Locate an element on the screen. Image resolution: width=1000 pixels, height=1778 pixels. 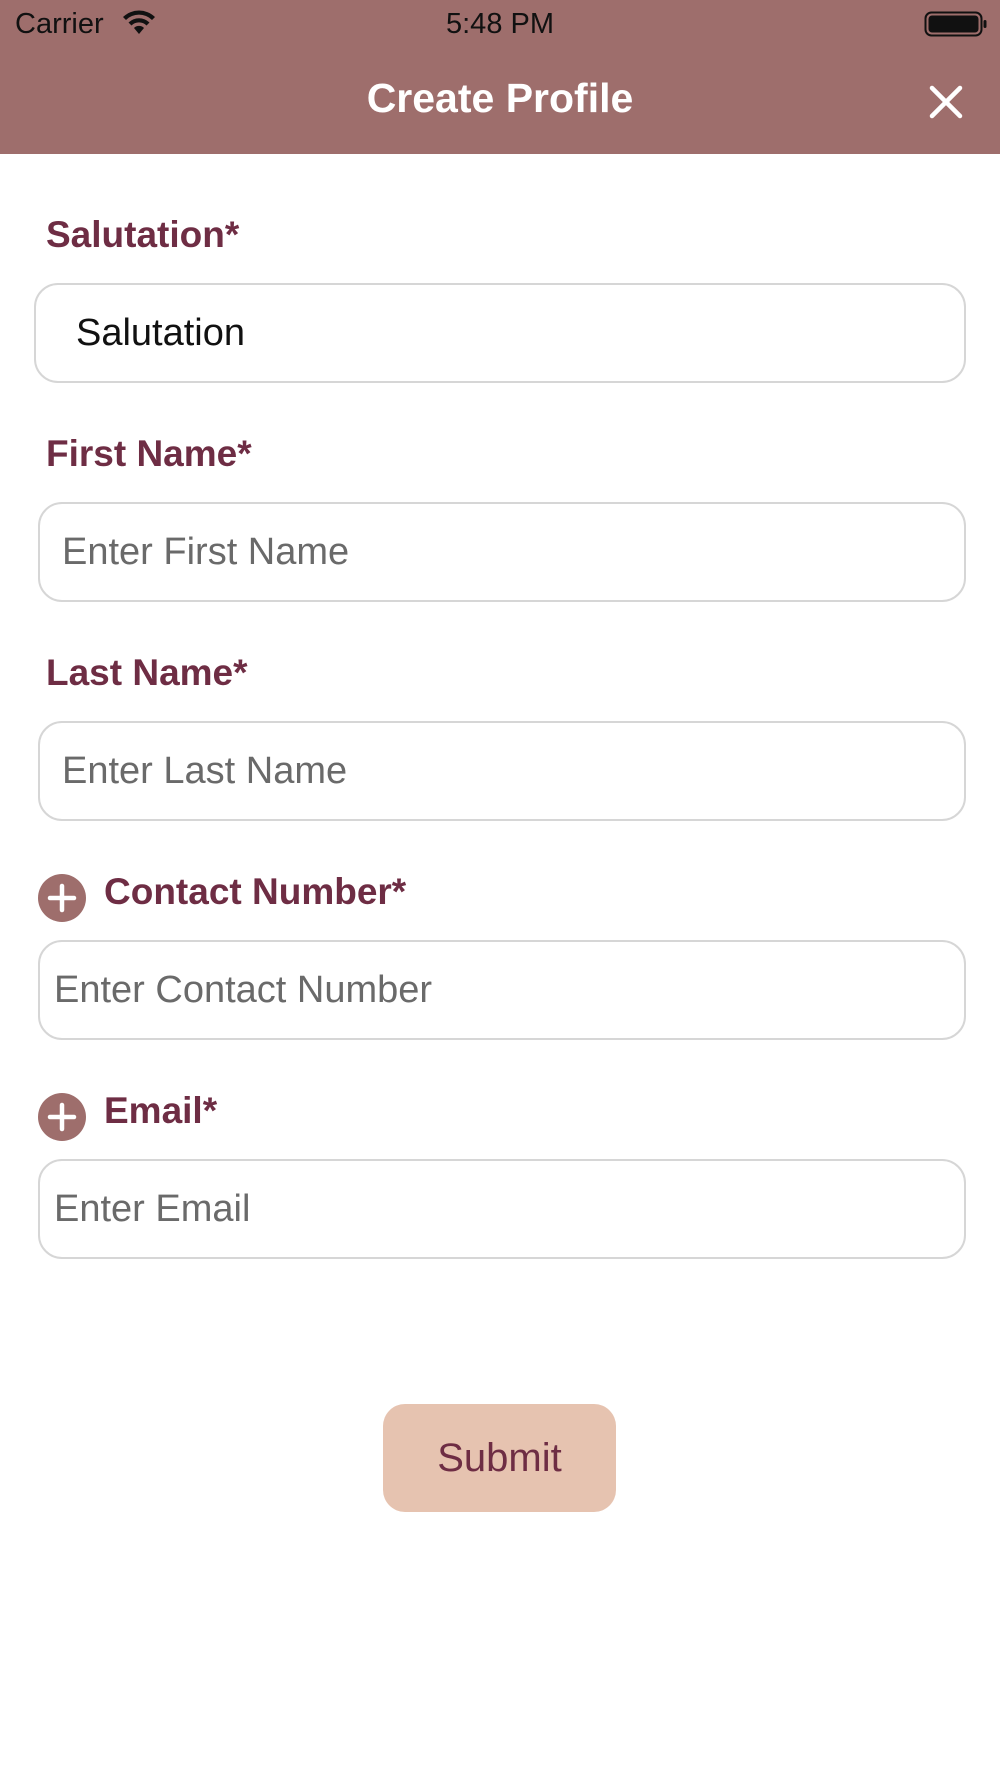
add-contact-number-icon is located at coordinates (62, 898).